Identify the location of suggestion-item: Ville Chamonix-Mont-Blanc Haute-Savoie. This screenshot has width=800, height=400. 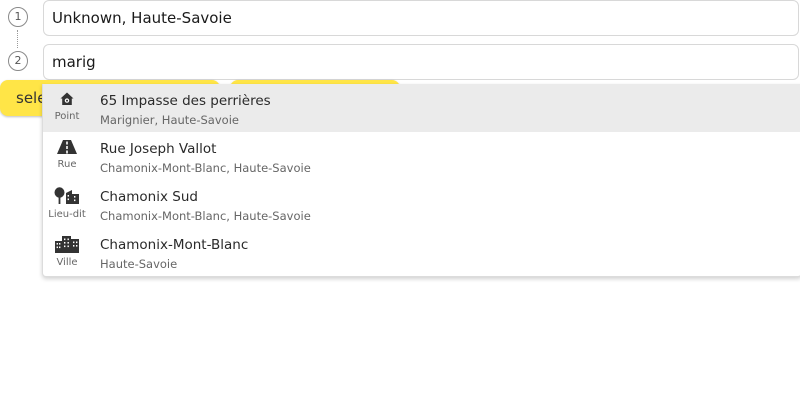
(421, 252).